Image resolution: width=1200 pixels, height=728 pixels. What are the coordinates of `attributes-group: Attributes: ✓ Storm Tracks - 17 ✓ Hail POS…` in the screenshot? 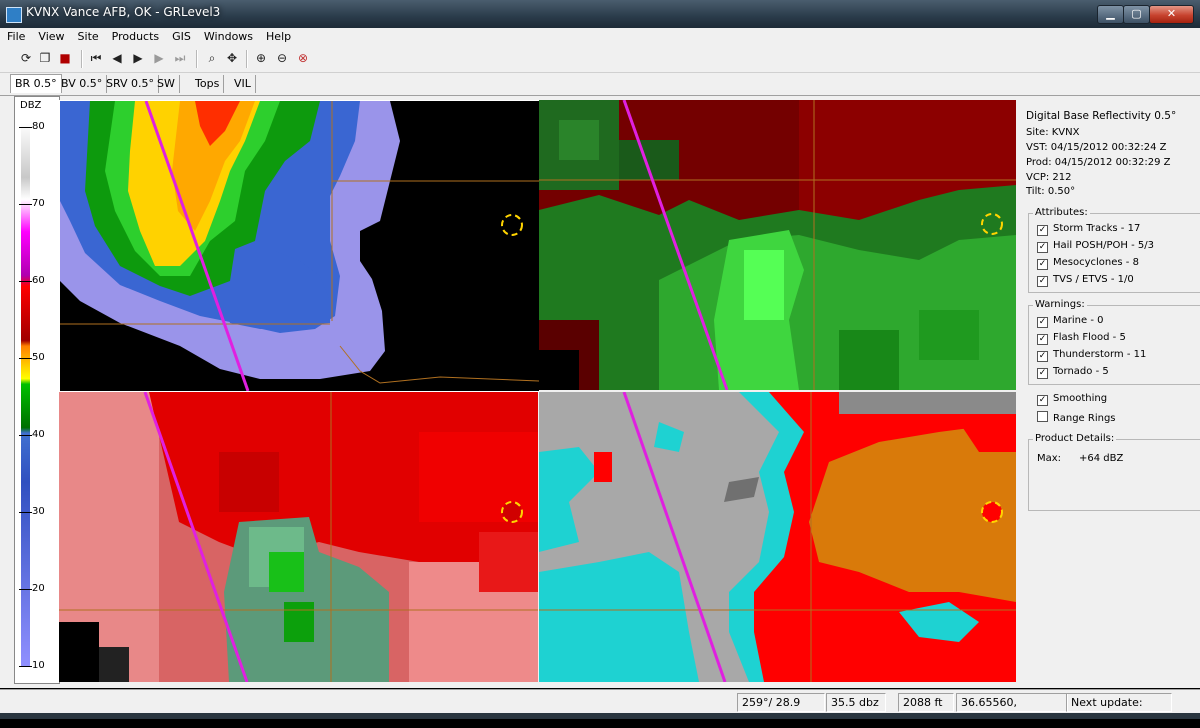 It's located at (1114, 250).